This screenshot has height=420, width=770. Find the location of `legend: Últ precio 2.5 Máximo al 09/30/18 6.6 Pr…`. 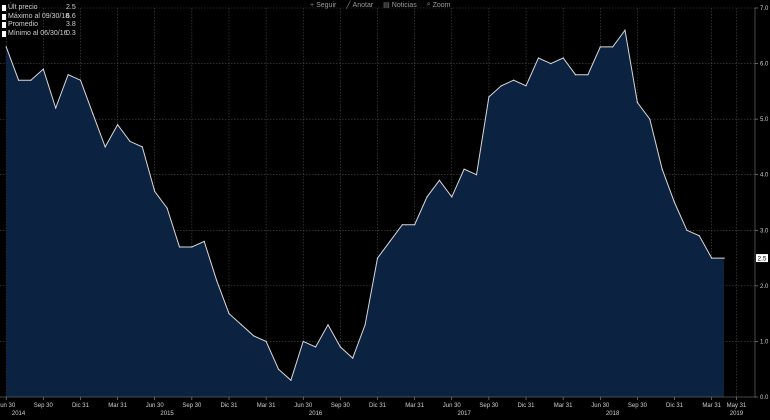

legend: Últ precio 2.5 Máximo al 09/30/18 6.6 Pr… is located at coordinates (39, 21).